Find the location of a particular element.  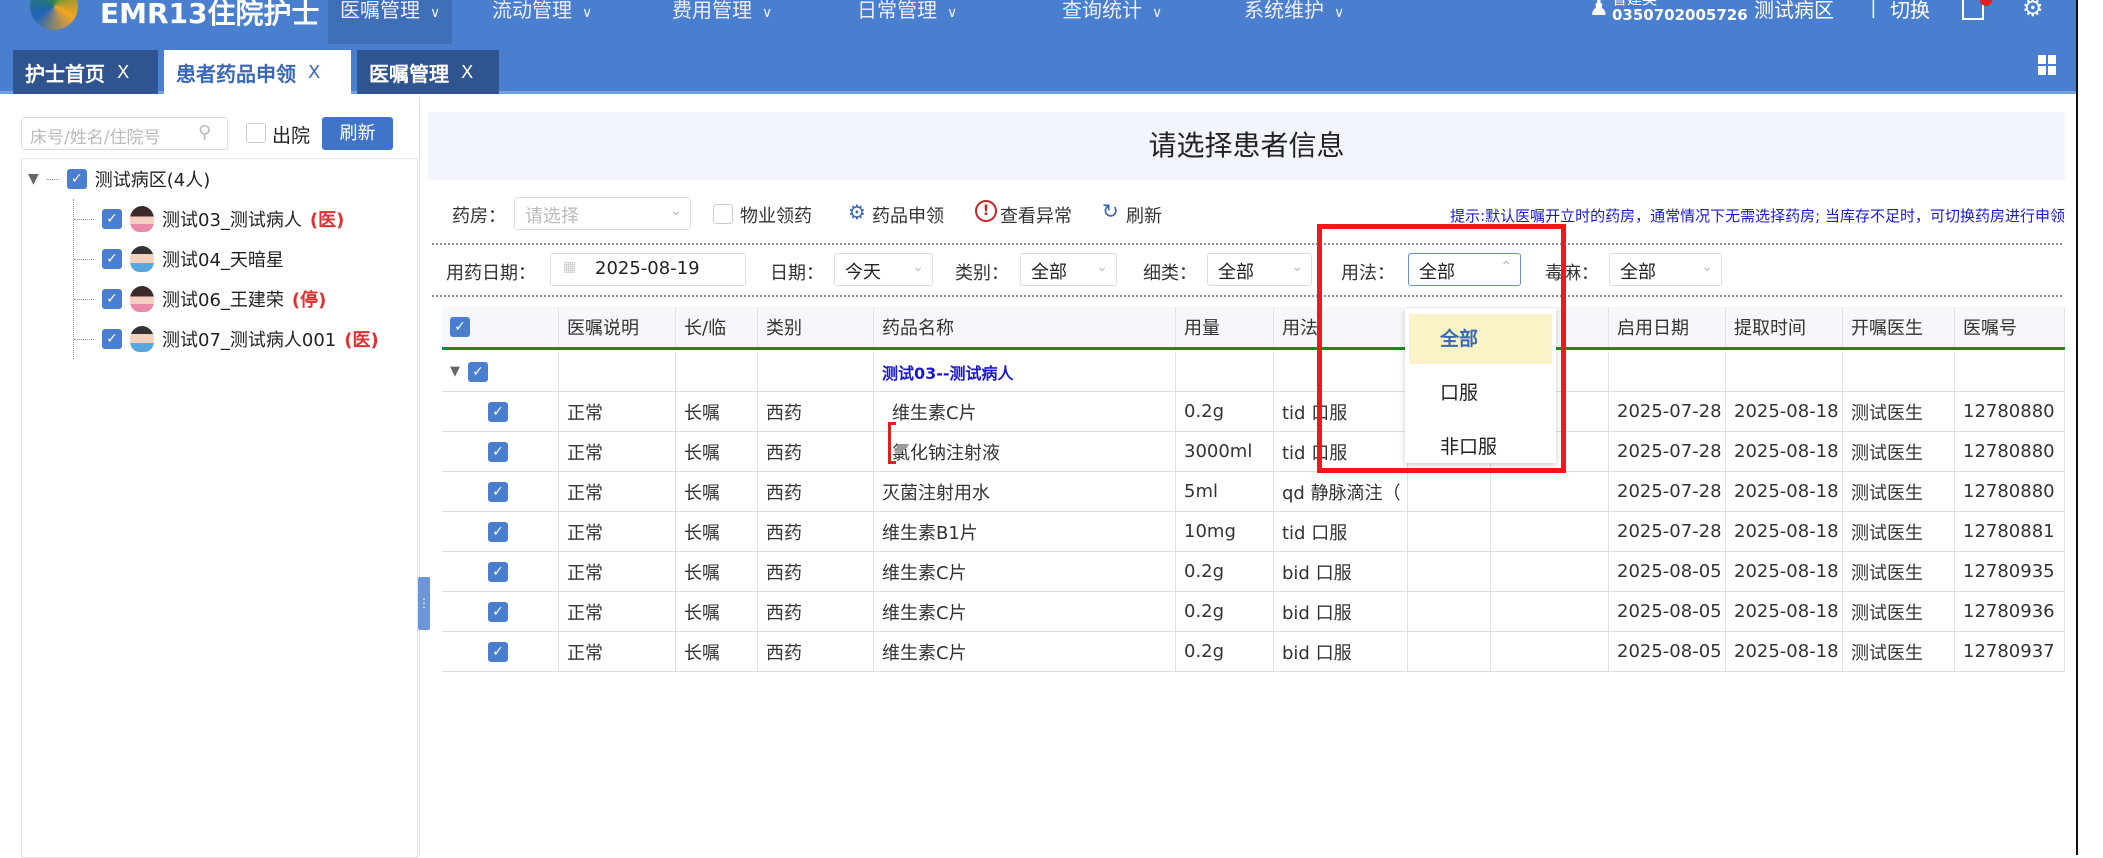

column-header: 用量 is located at coordinates (1225, 327).